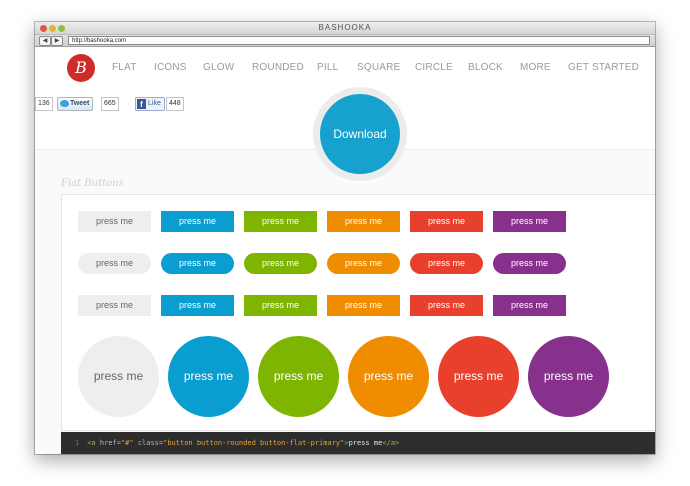 The image size is (690, 486). I want to click on pill-primary-button: press me, so click(197, 263).